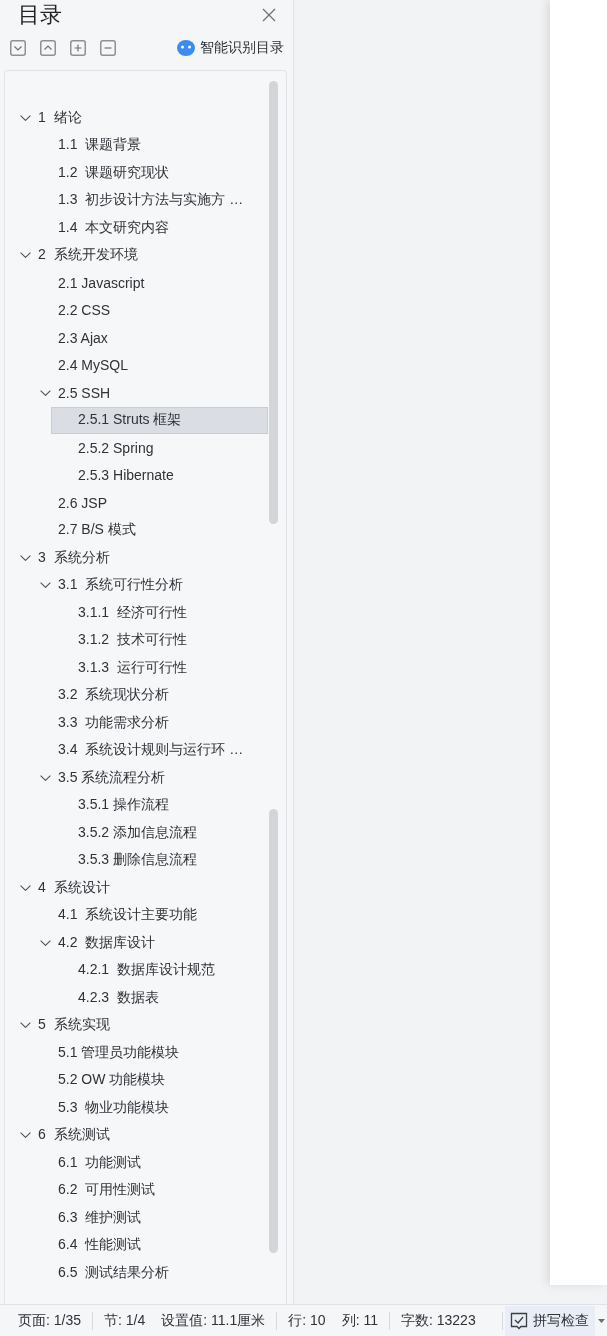 The image size is (607, 1336). Describe the element at coordinates (269, 15) in the screenshot. I see `close-icon` at that location.